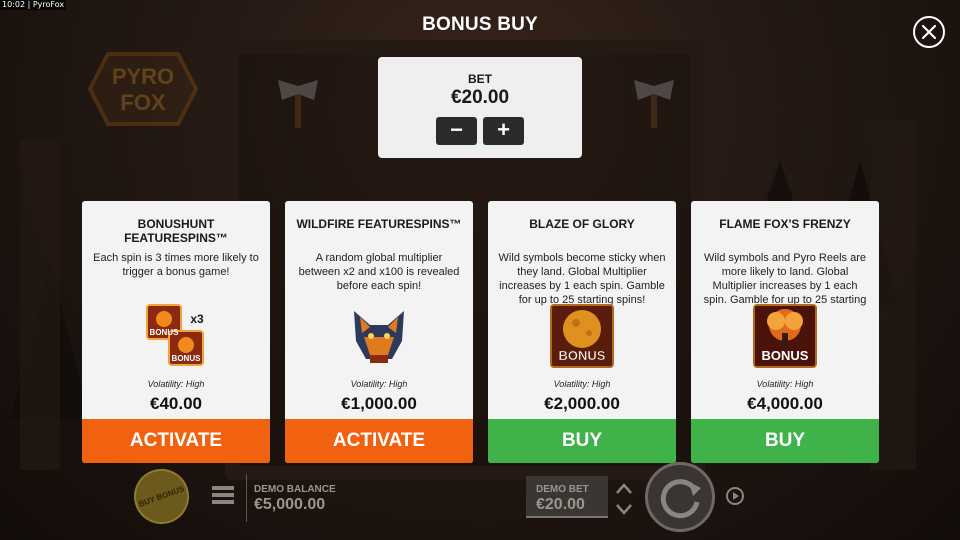 The width and height of the screenshot is (960, 540). Describe the element at coordinates (379, 337) in the screenshot. I see `fox-icon` at that location.